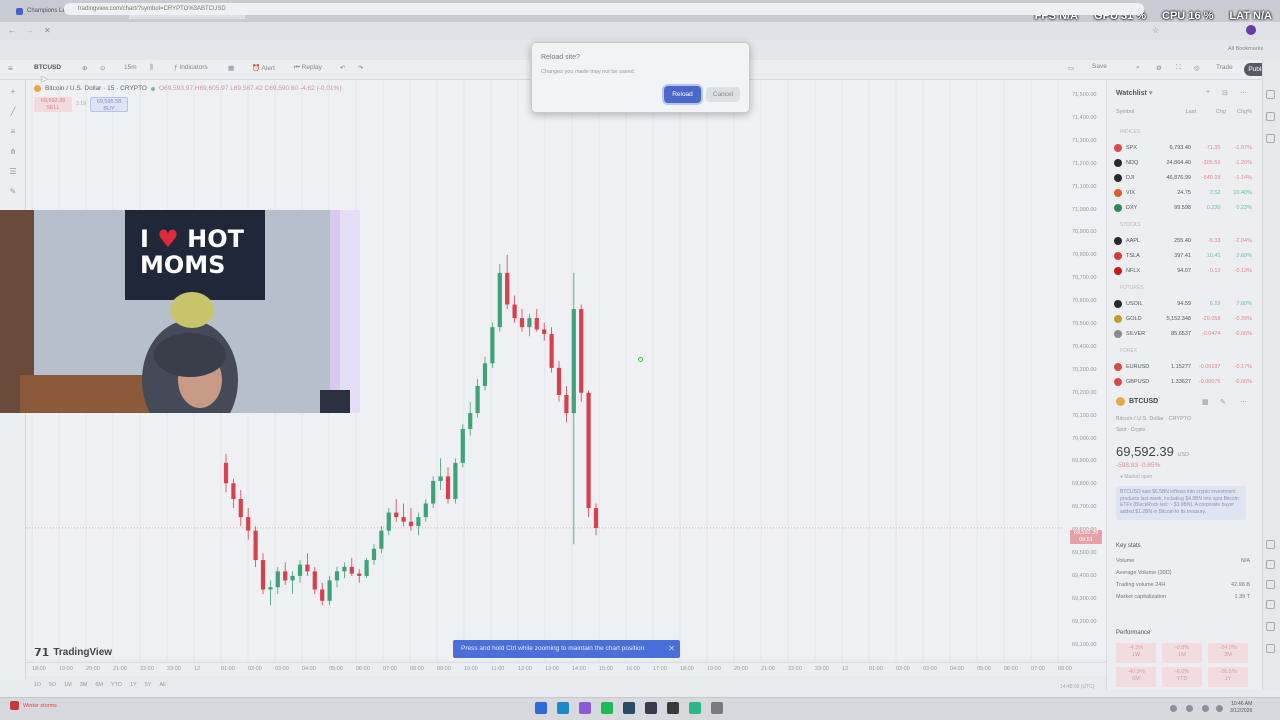 This screenshot has width=1280, height=720. I want to click on watchlist-row: GBPUSD 1.33627 -0.00076 -0.06%, so click(1183, 382).